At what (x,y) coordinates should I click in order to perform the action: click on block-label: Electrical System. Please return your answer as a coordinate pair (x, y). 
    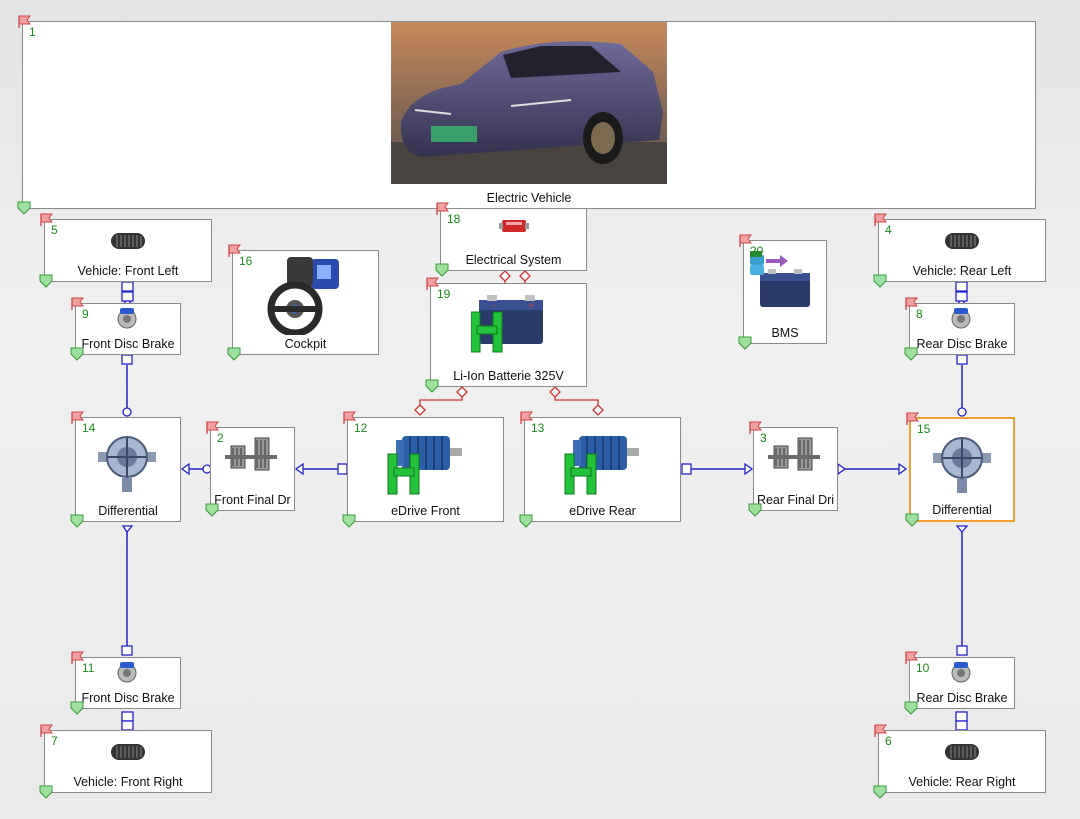
    Looking at the image, I should click on (513, 260).